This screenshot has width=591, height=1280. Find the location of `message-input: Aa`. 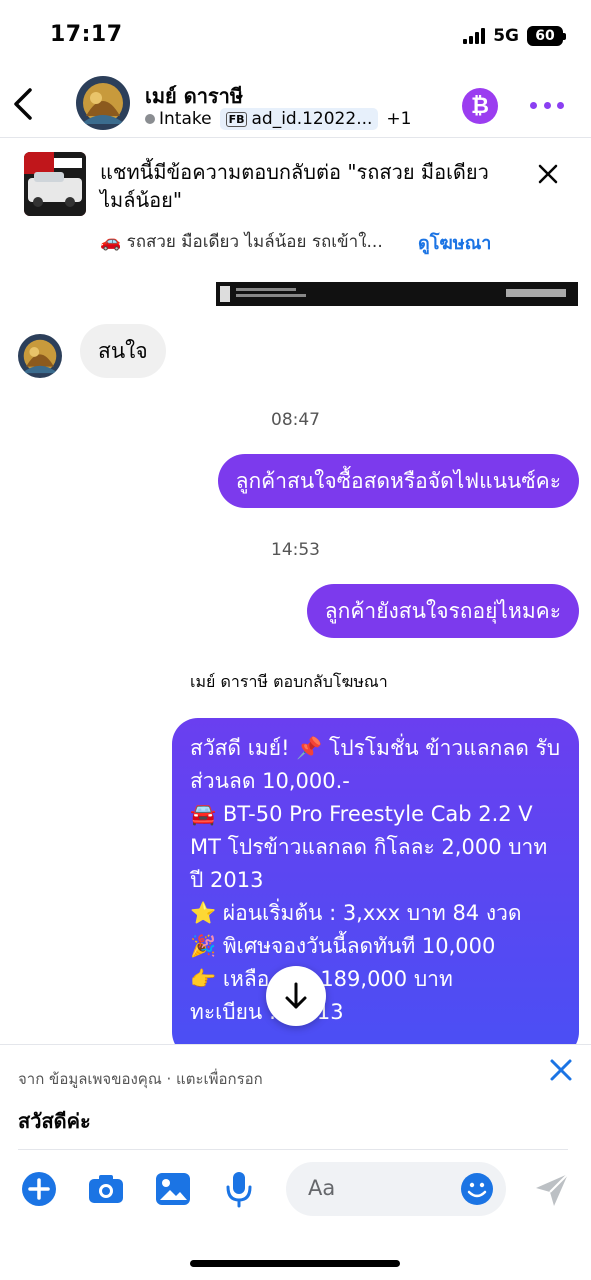

message-input: Aa is located at coordinates (396, 1189).